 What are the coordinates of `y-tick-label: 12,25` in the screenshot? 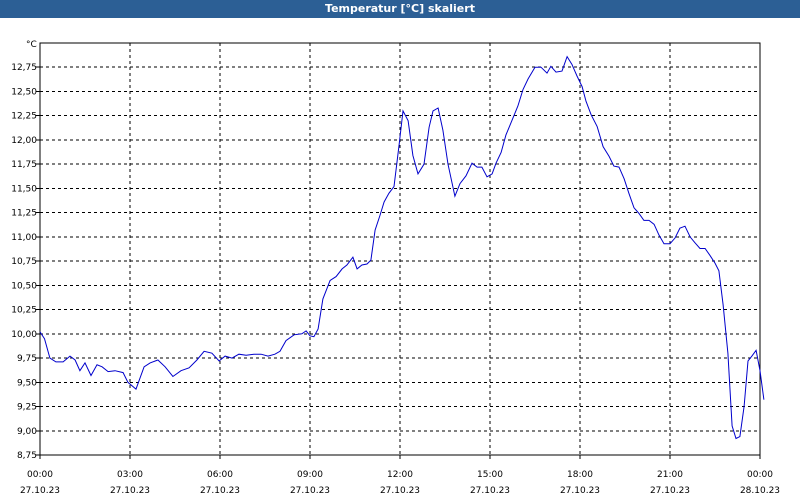 It's located at (24, 117).